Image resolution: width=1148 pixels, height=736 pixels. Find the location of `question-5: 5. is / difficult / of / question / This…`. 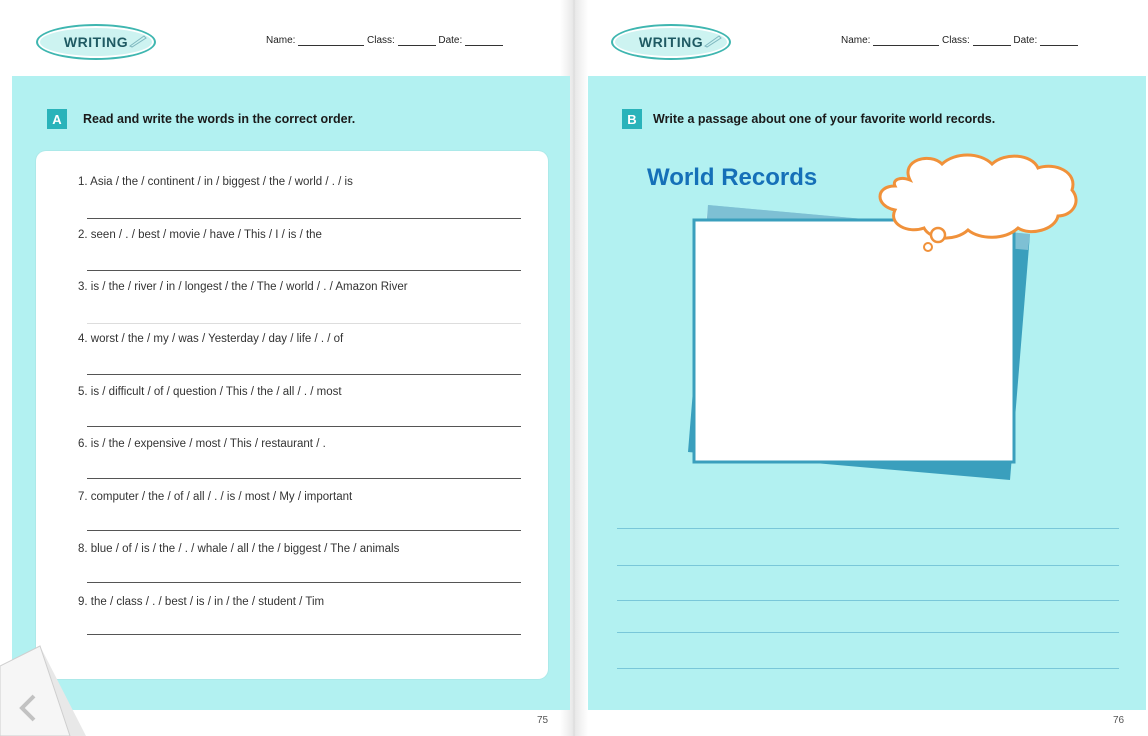

question-5: 5. is / difficult / of / question / This… is located at coordinates (210, 392).